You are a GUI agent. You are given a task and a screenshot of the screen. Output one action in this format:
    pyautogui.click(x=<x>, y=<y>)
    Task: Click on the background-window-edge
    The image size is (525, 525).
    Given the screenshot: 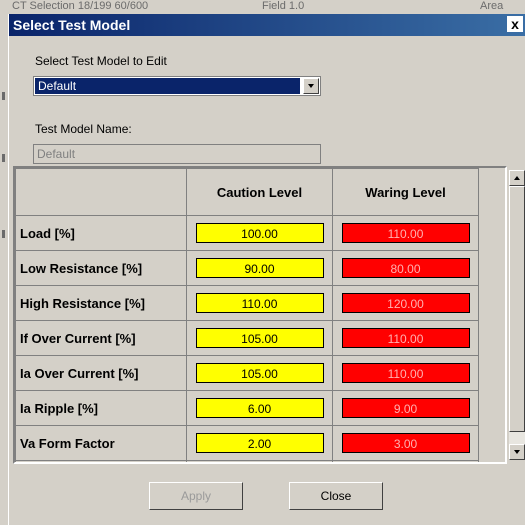 What is the action you would take?
    pyautogui.click(x=4, y=269)
    